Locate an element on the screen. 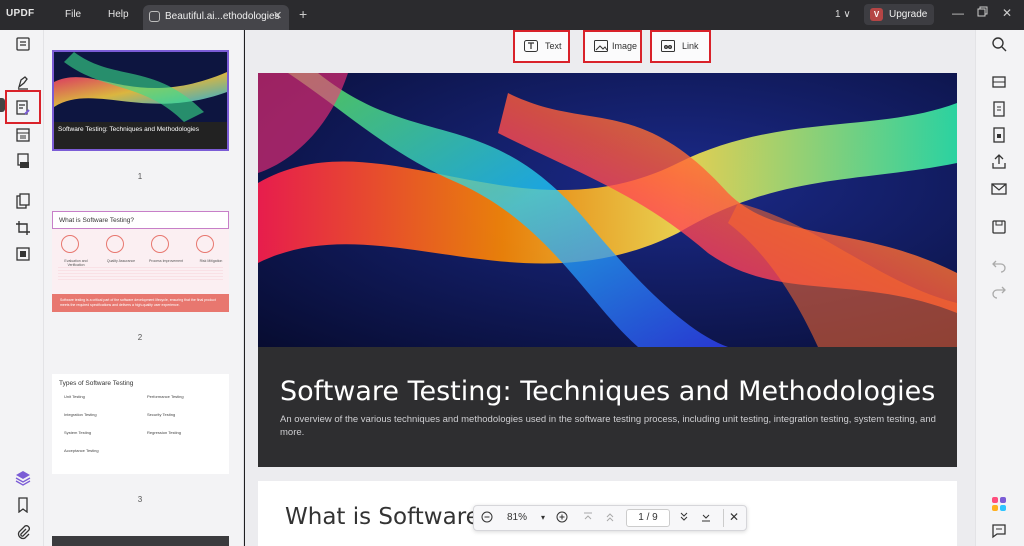 The height and width of the screenshot is (546, 1024). zoom-level: 81% is located at coordinates (517, 517).